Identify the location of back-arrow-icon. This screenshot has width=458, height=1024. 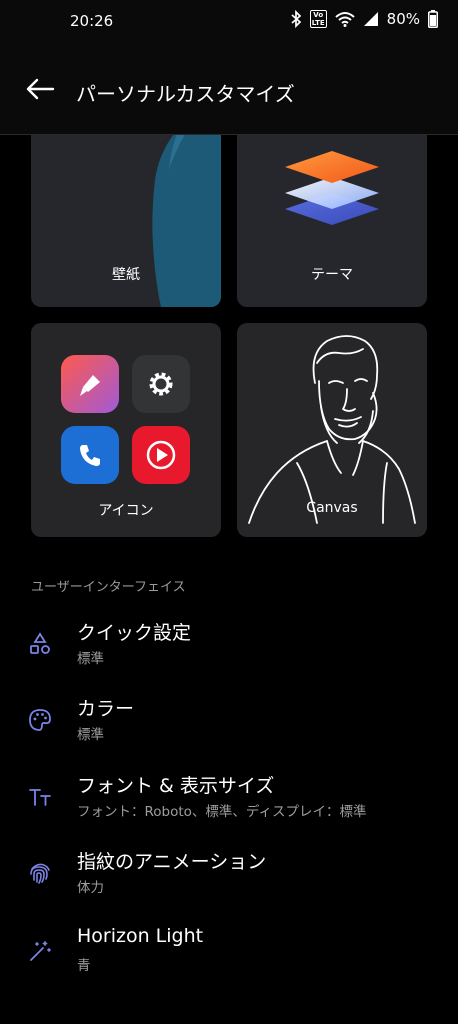
(40, 89).